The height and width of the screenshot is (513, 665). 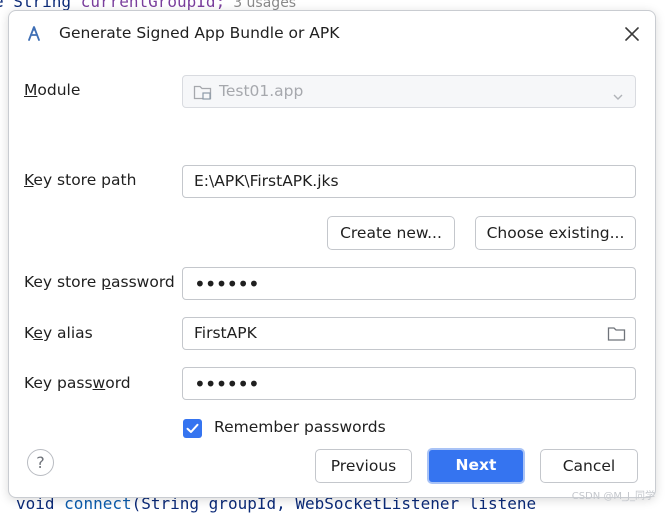 I want to click on key-password-input: ••••••, so click(x=409, y=383).